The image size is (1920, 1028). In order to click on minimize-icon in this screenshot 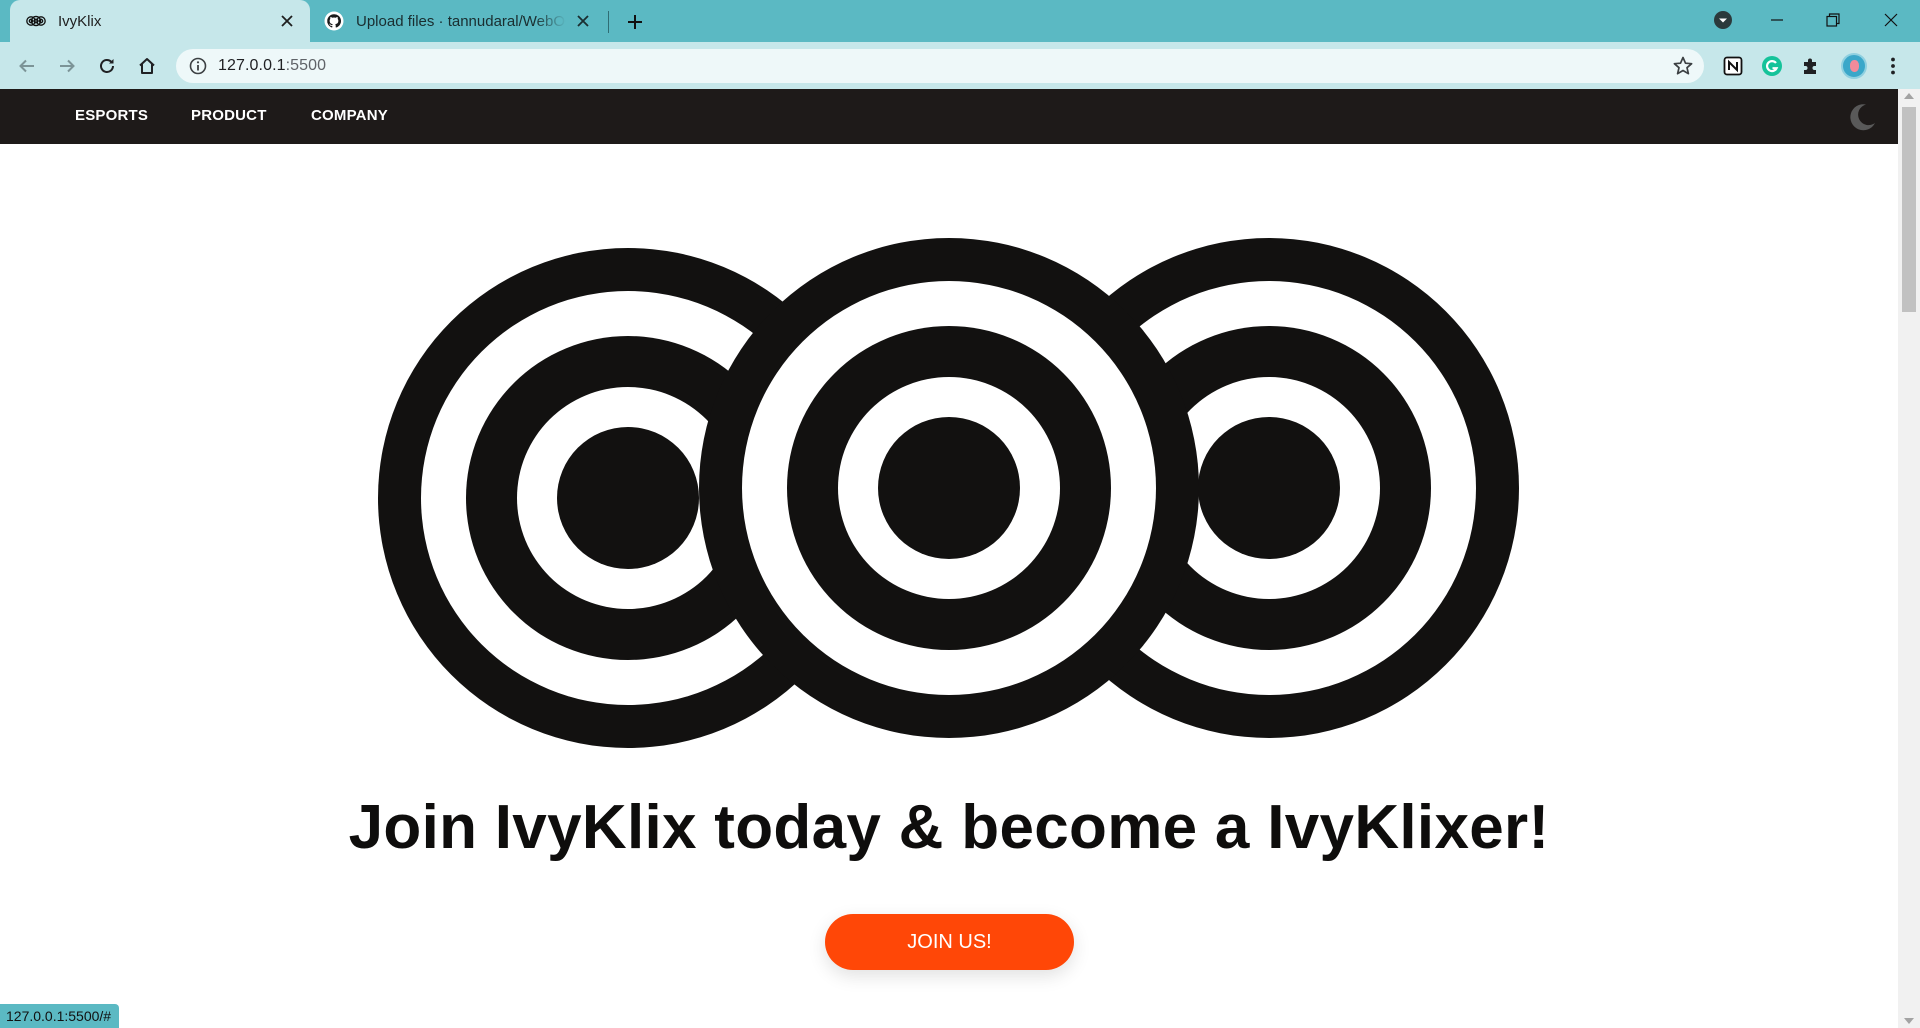, I will do `click(1777, 20)`.